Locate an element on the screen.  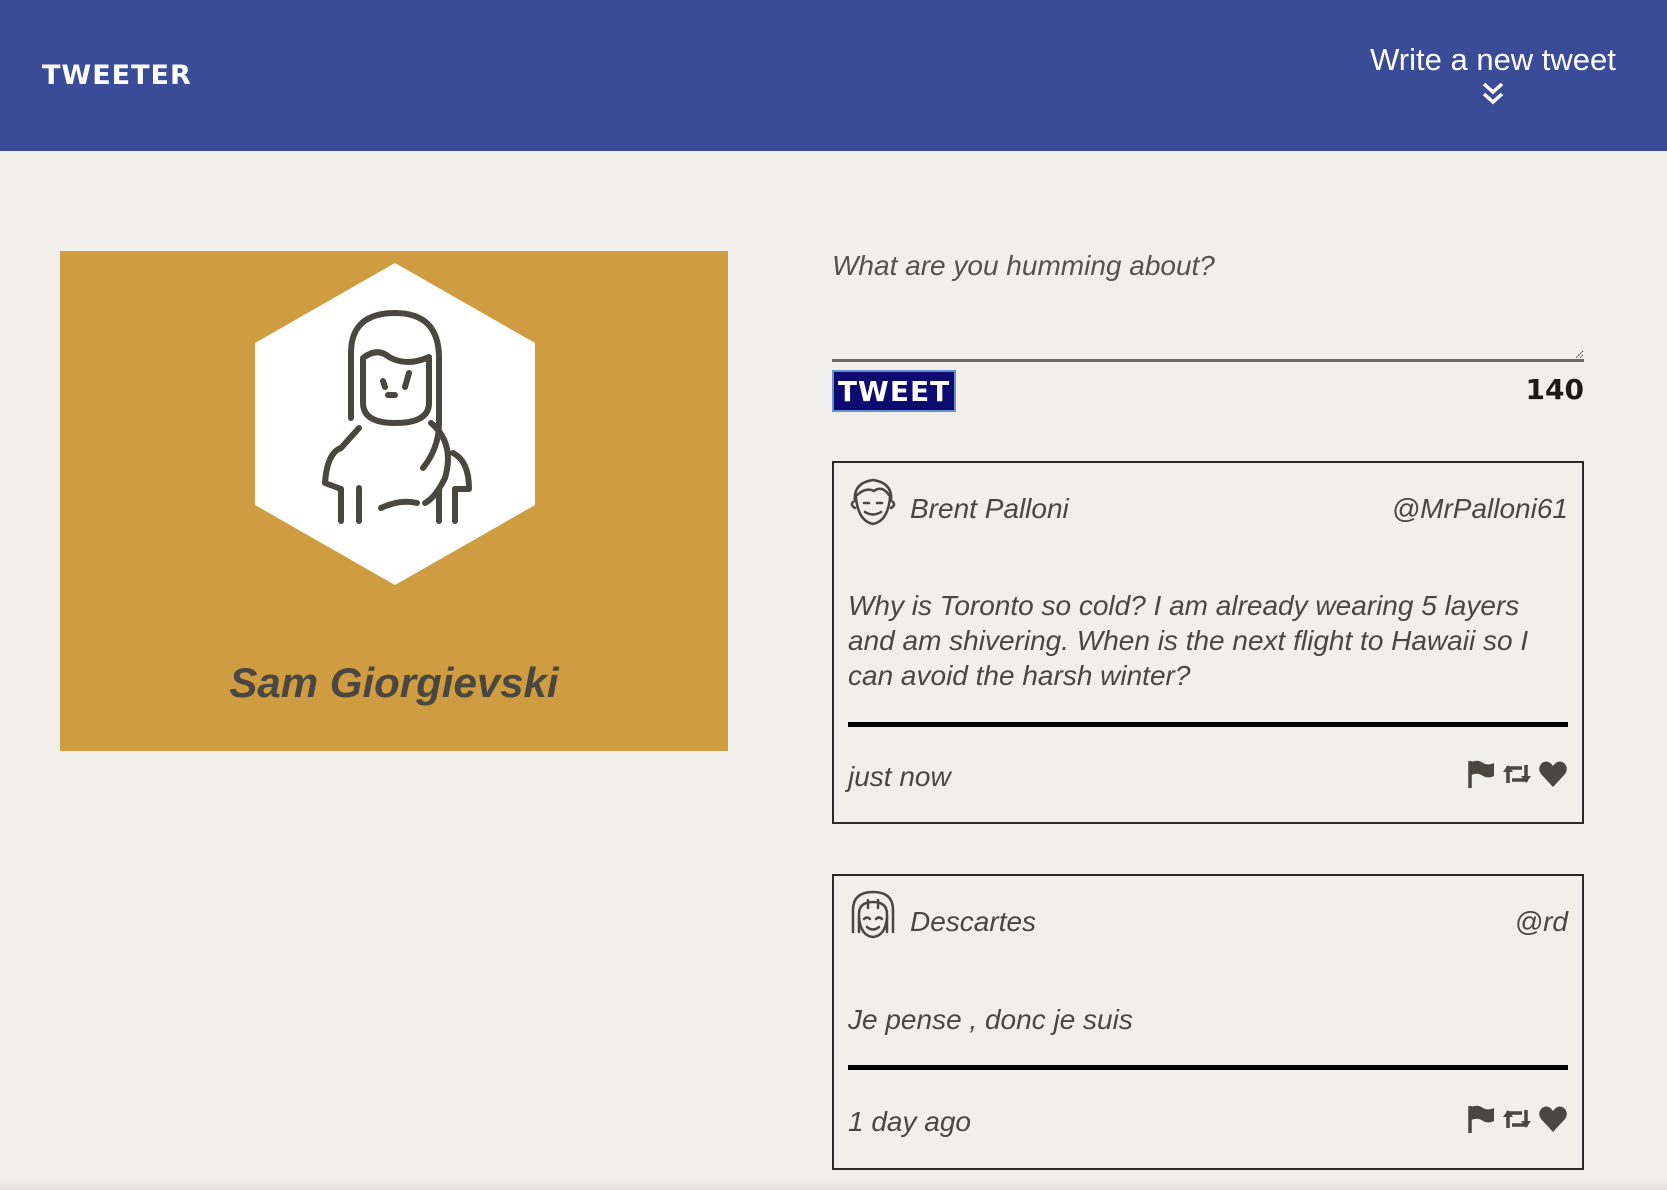
write-new-tweet-label: Write a new tweet is located at coordinates (1493, 60).